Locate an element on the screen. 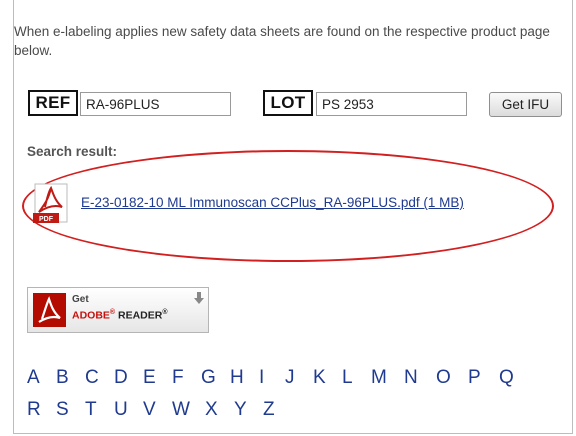  alpha-letter: J is located at coordinates (299, 378).